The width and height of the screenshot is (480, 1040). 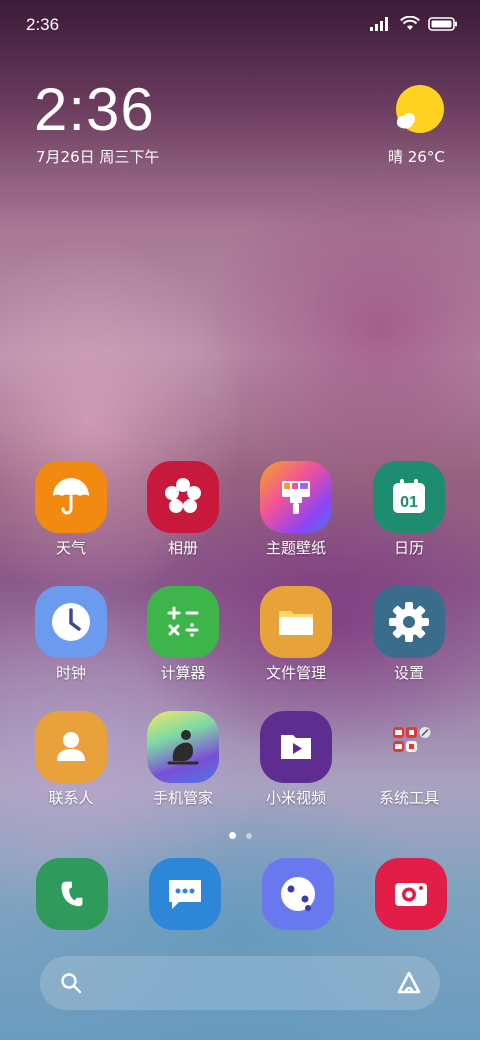 I want to click on dock-camera, so click(x=411, y=894).